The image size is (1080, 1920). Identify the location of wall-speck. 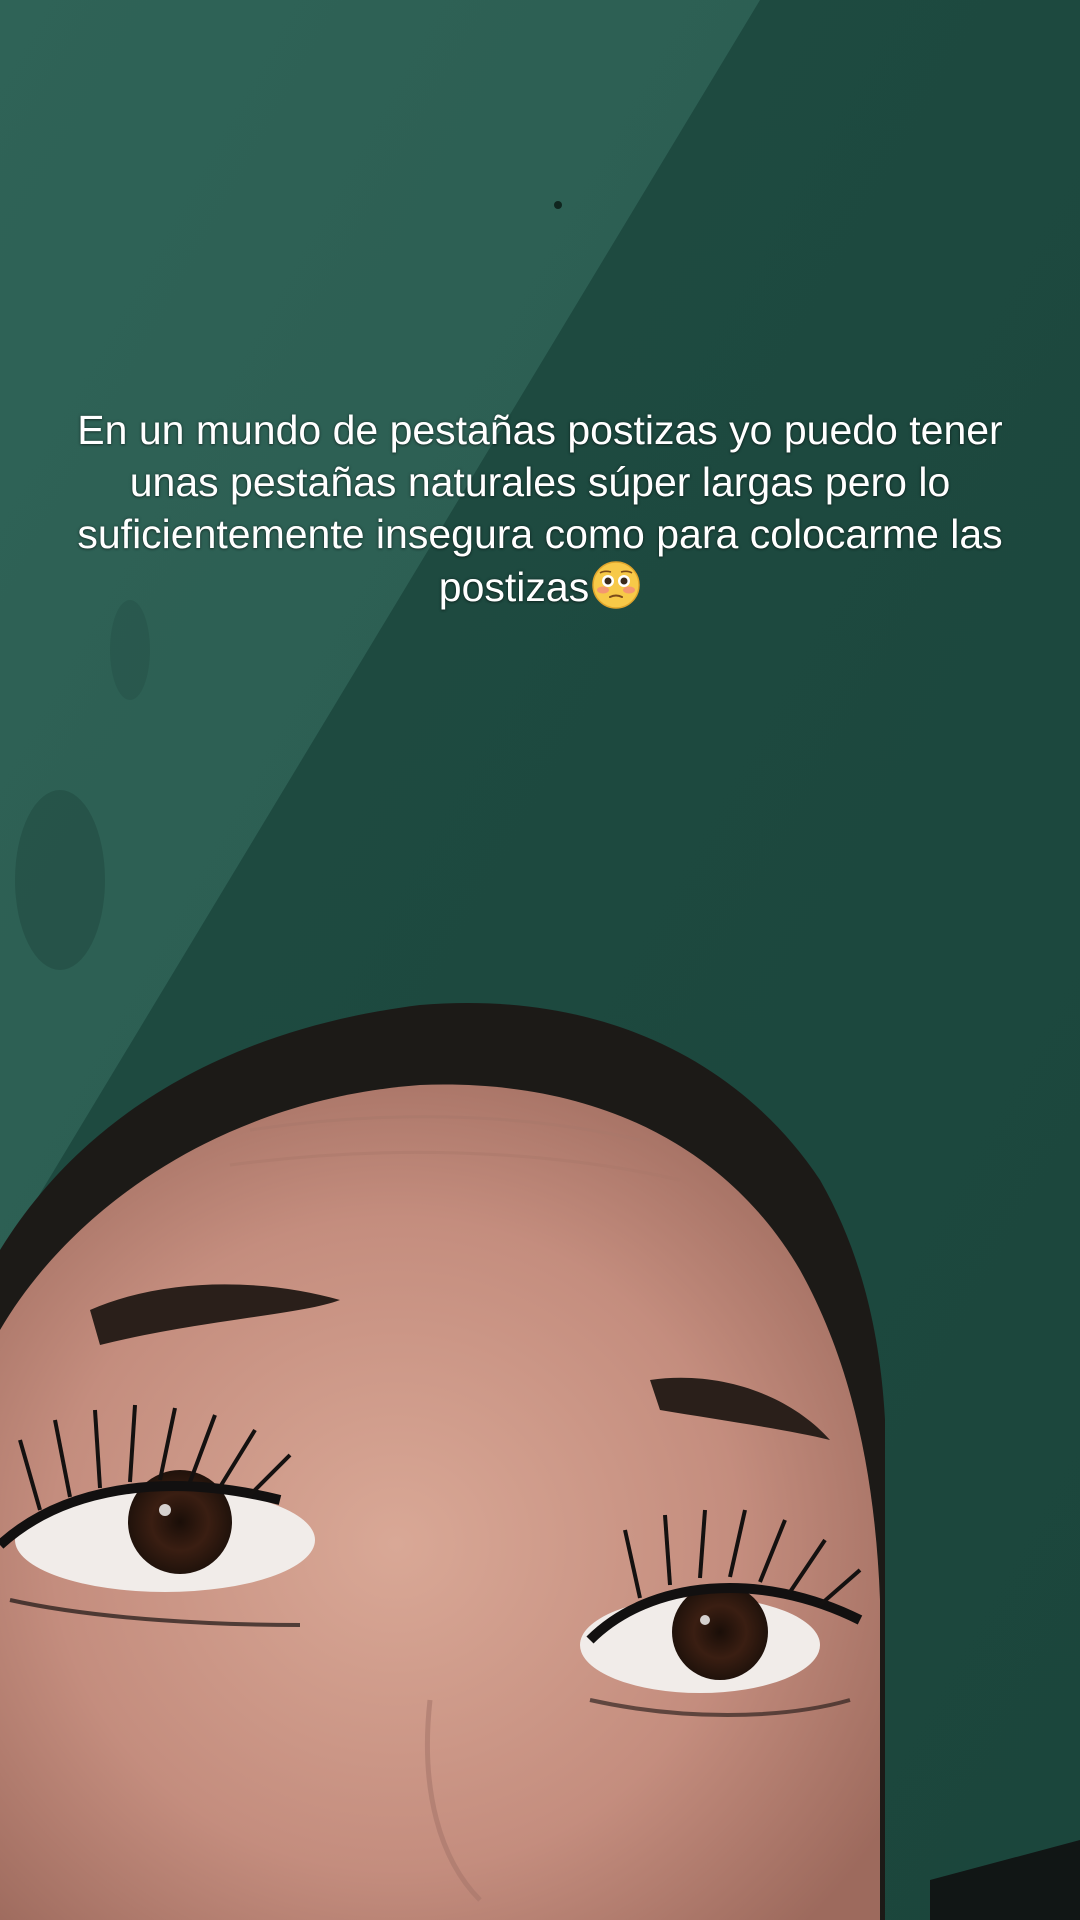
(558, 205).